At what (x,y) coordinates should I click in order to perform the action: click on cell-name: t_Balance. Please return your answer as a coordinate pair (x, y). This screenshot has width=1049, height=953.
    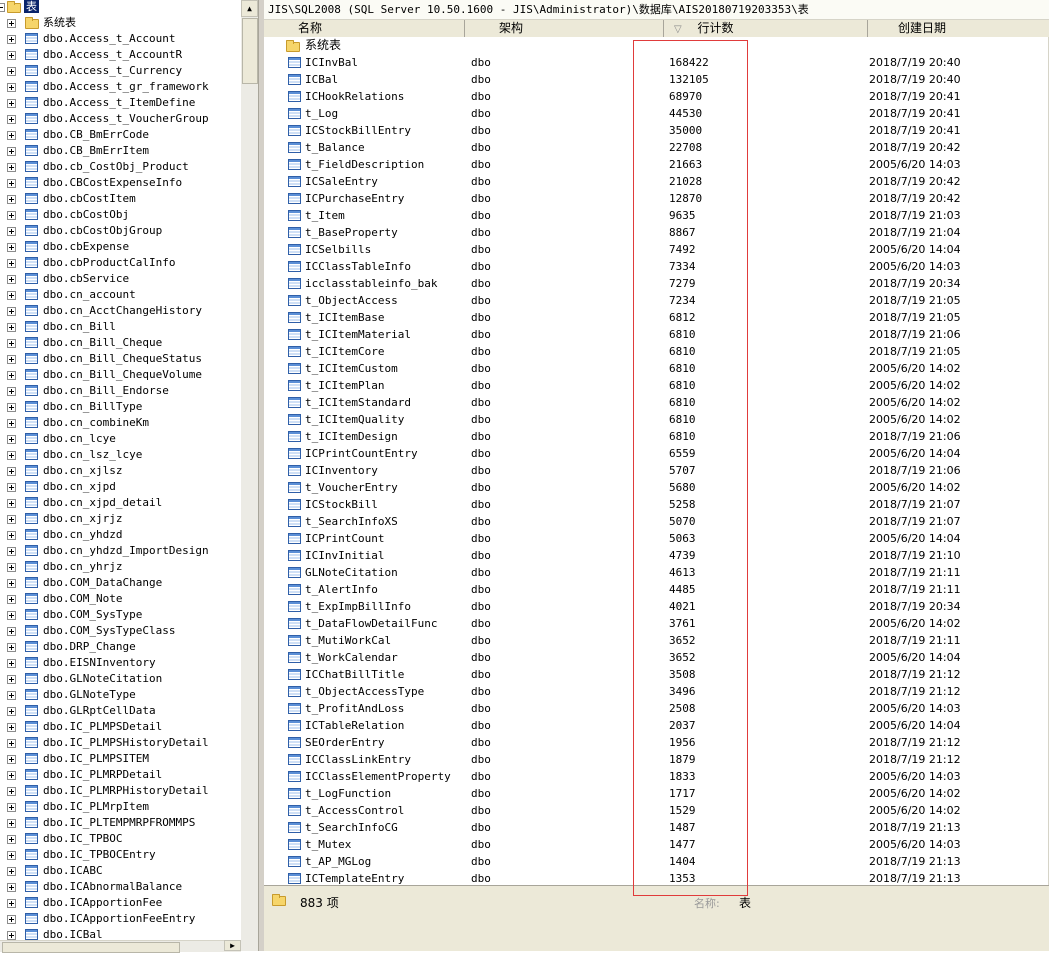
    Looking at the image, I should click on (335, 147).